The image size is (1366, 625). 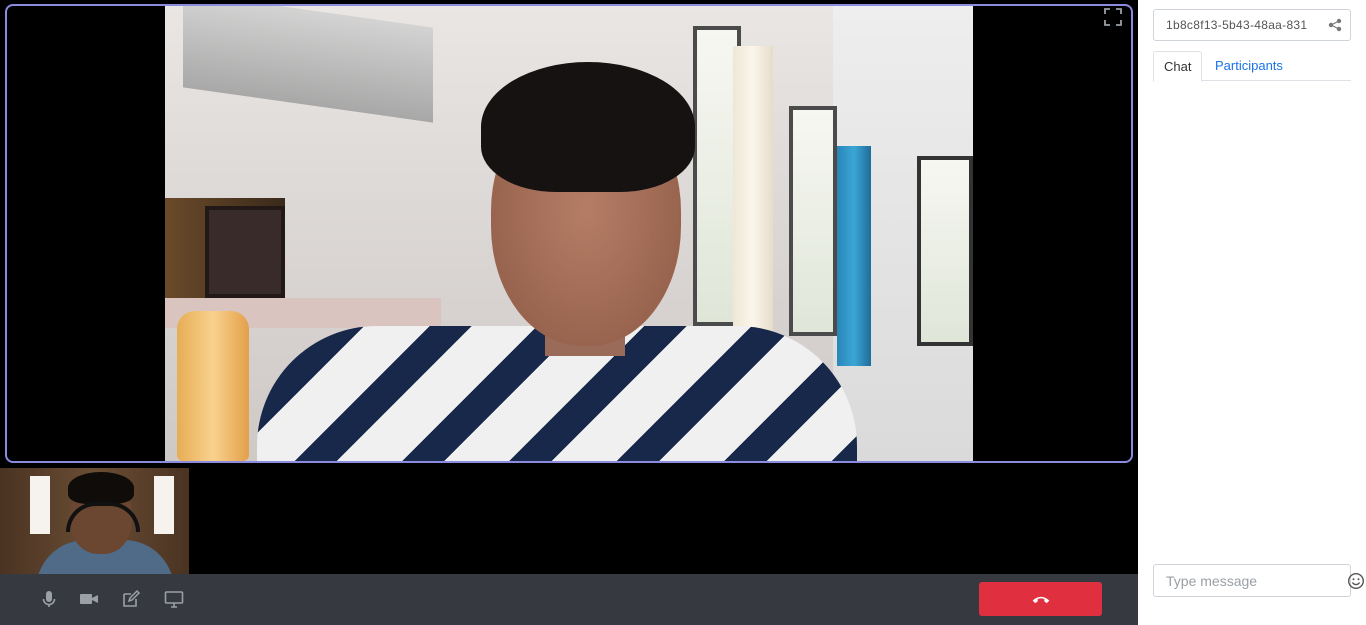 What do you see at coordinates (588, 127) in the screenshot?
I see `remote-person-hair` at bounding box center [588, 127].